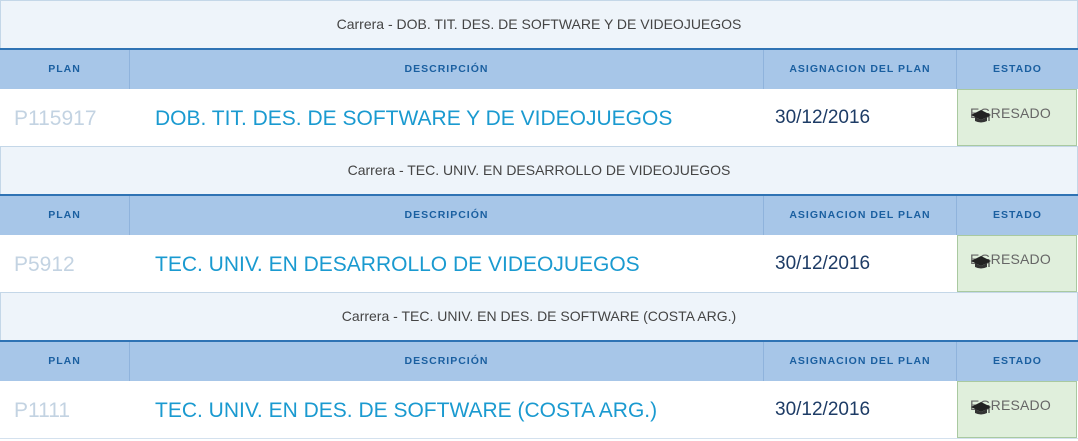  What do you see at coordinates (42, 410) in the screenshot?
I see `plan-code: P1111` at bounding box center [42, 410].